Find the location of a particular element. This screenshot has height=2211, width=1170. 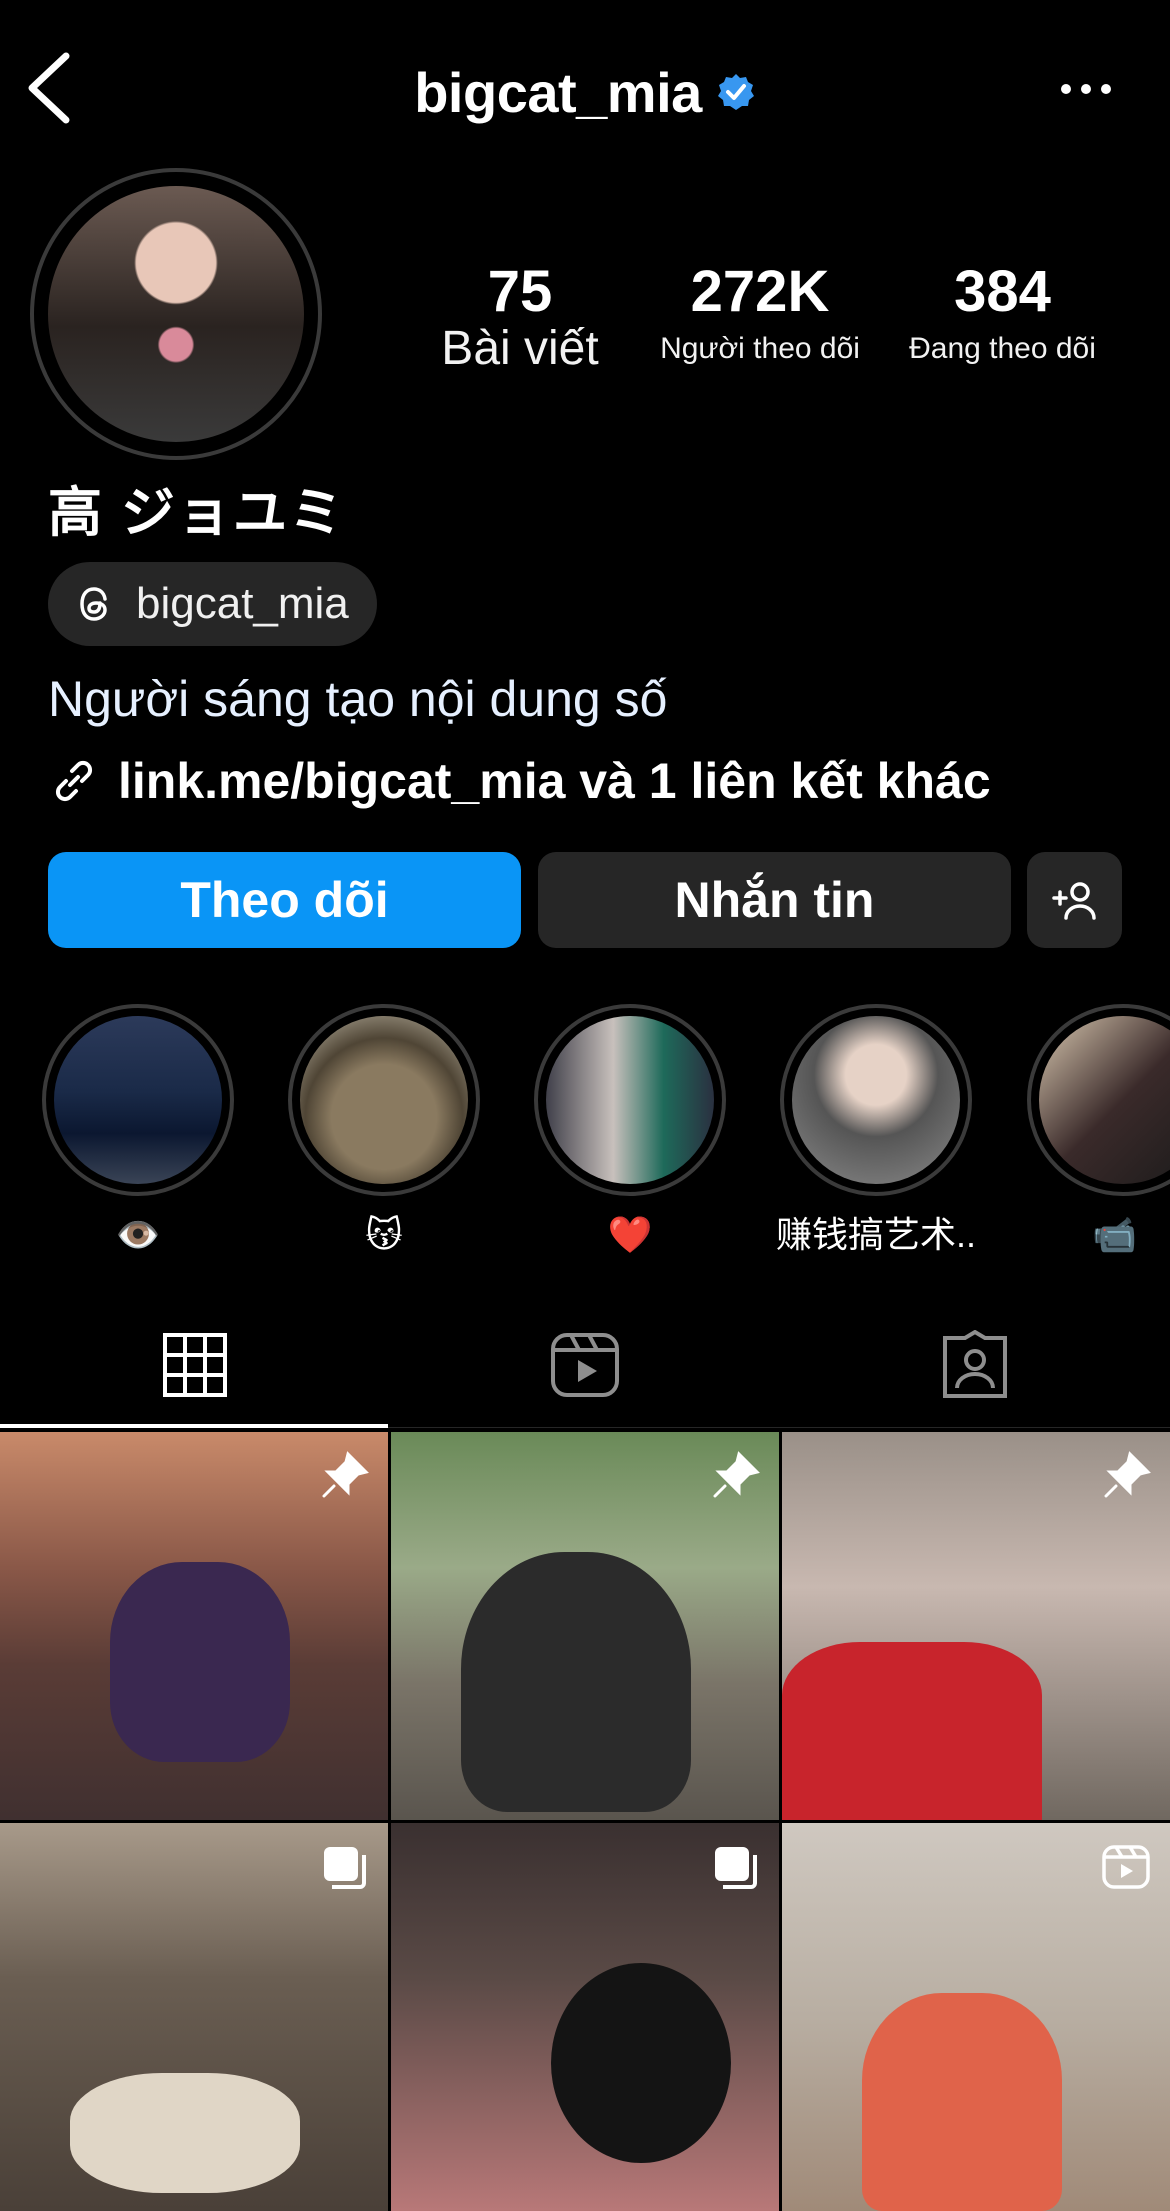

stat-followers: 272K Người theo dõi is located at coordinates (760, 317).